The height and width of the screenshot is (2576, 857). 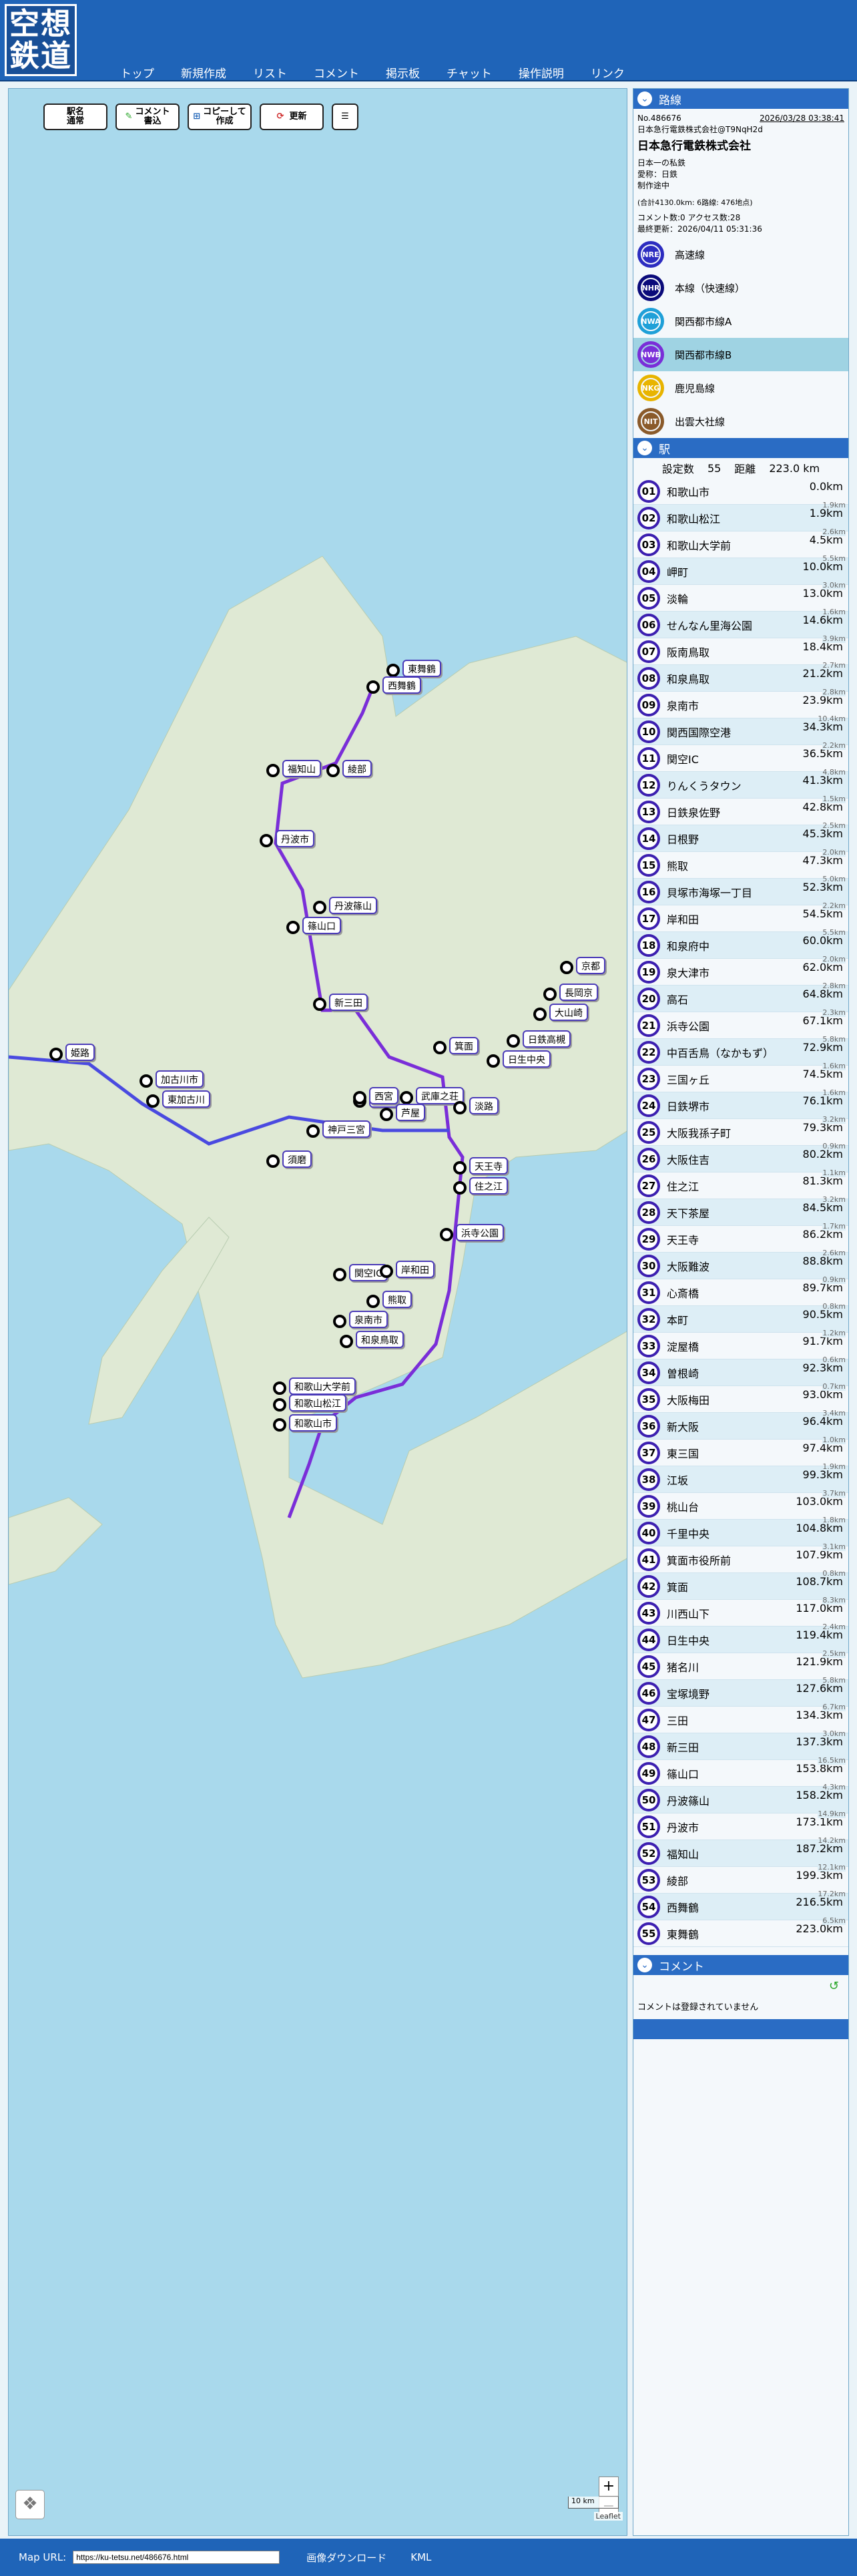 I want to click on station-label: 福知山, so click(x=301, y=769).